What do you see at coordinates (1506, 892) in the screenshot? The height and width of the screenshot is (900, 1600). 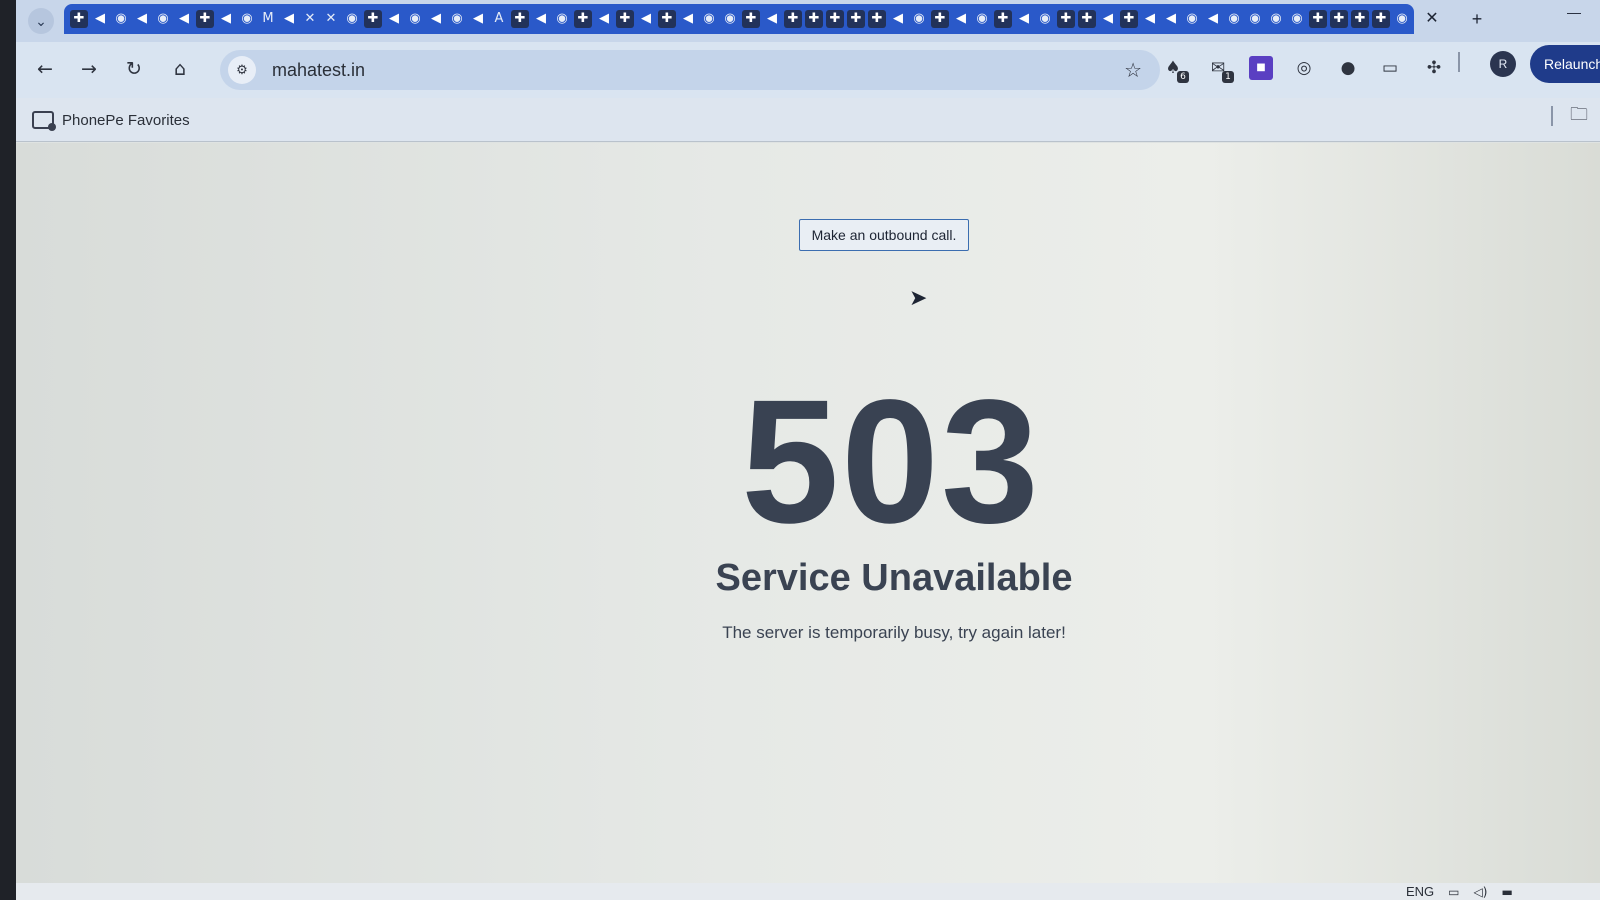 I see `battery-icon: ▬` at bounding box center [1506, 892].